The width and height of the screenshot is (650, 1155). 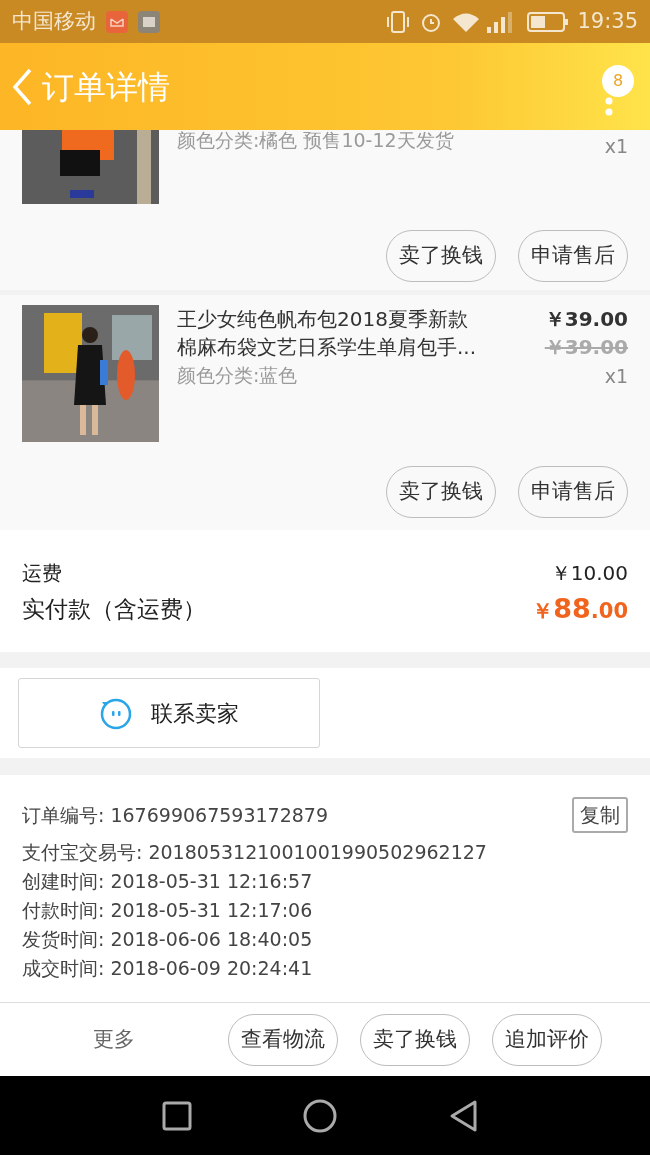 I want to click on chat-face-icon, so click(x=116, y=713).